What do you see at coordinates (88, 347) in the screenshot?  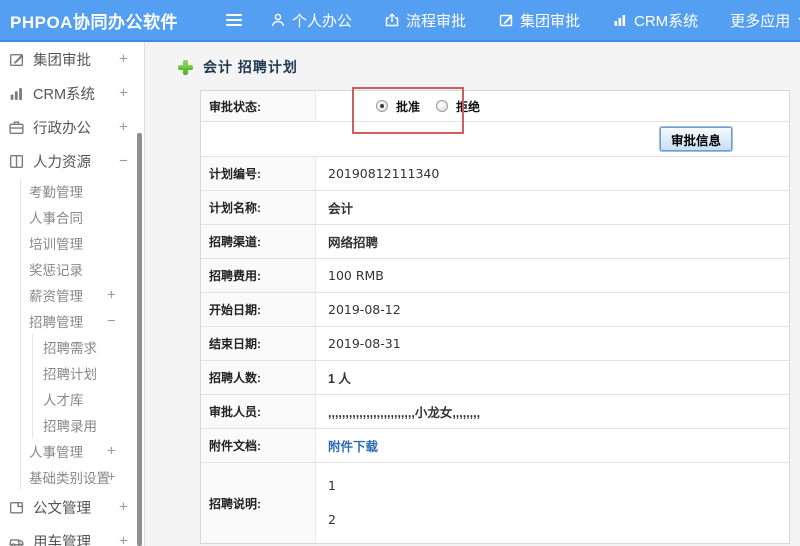 I see `sidebar-item-recruit-demand: 招聘需求` at bounding box center [88, 347].